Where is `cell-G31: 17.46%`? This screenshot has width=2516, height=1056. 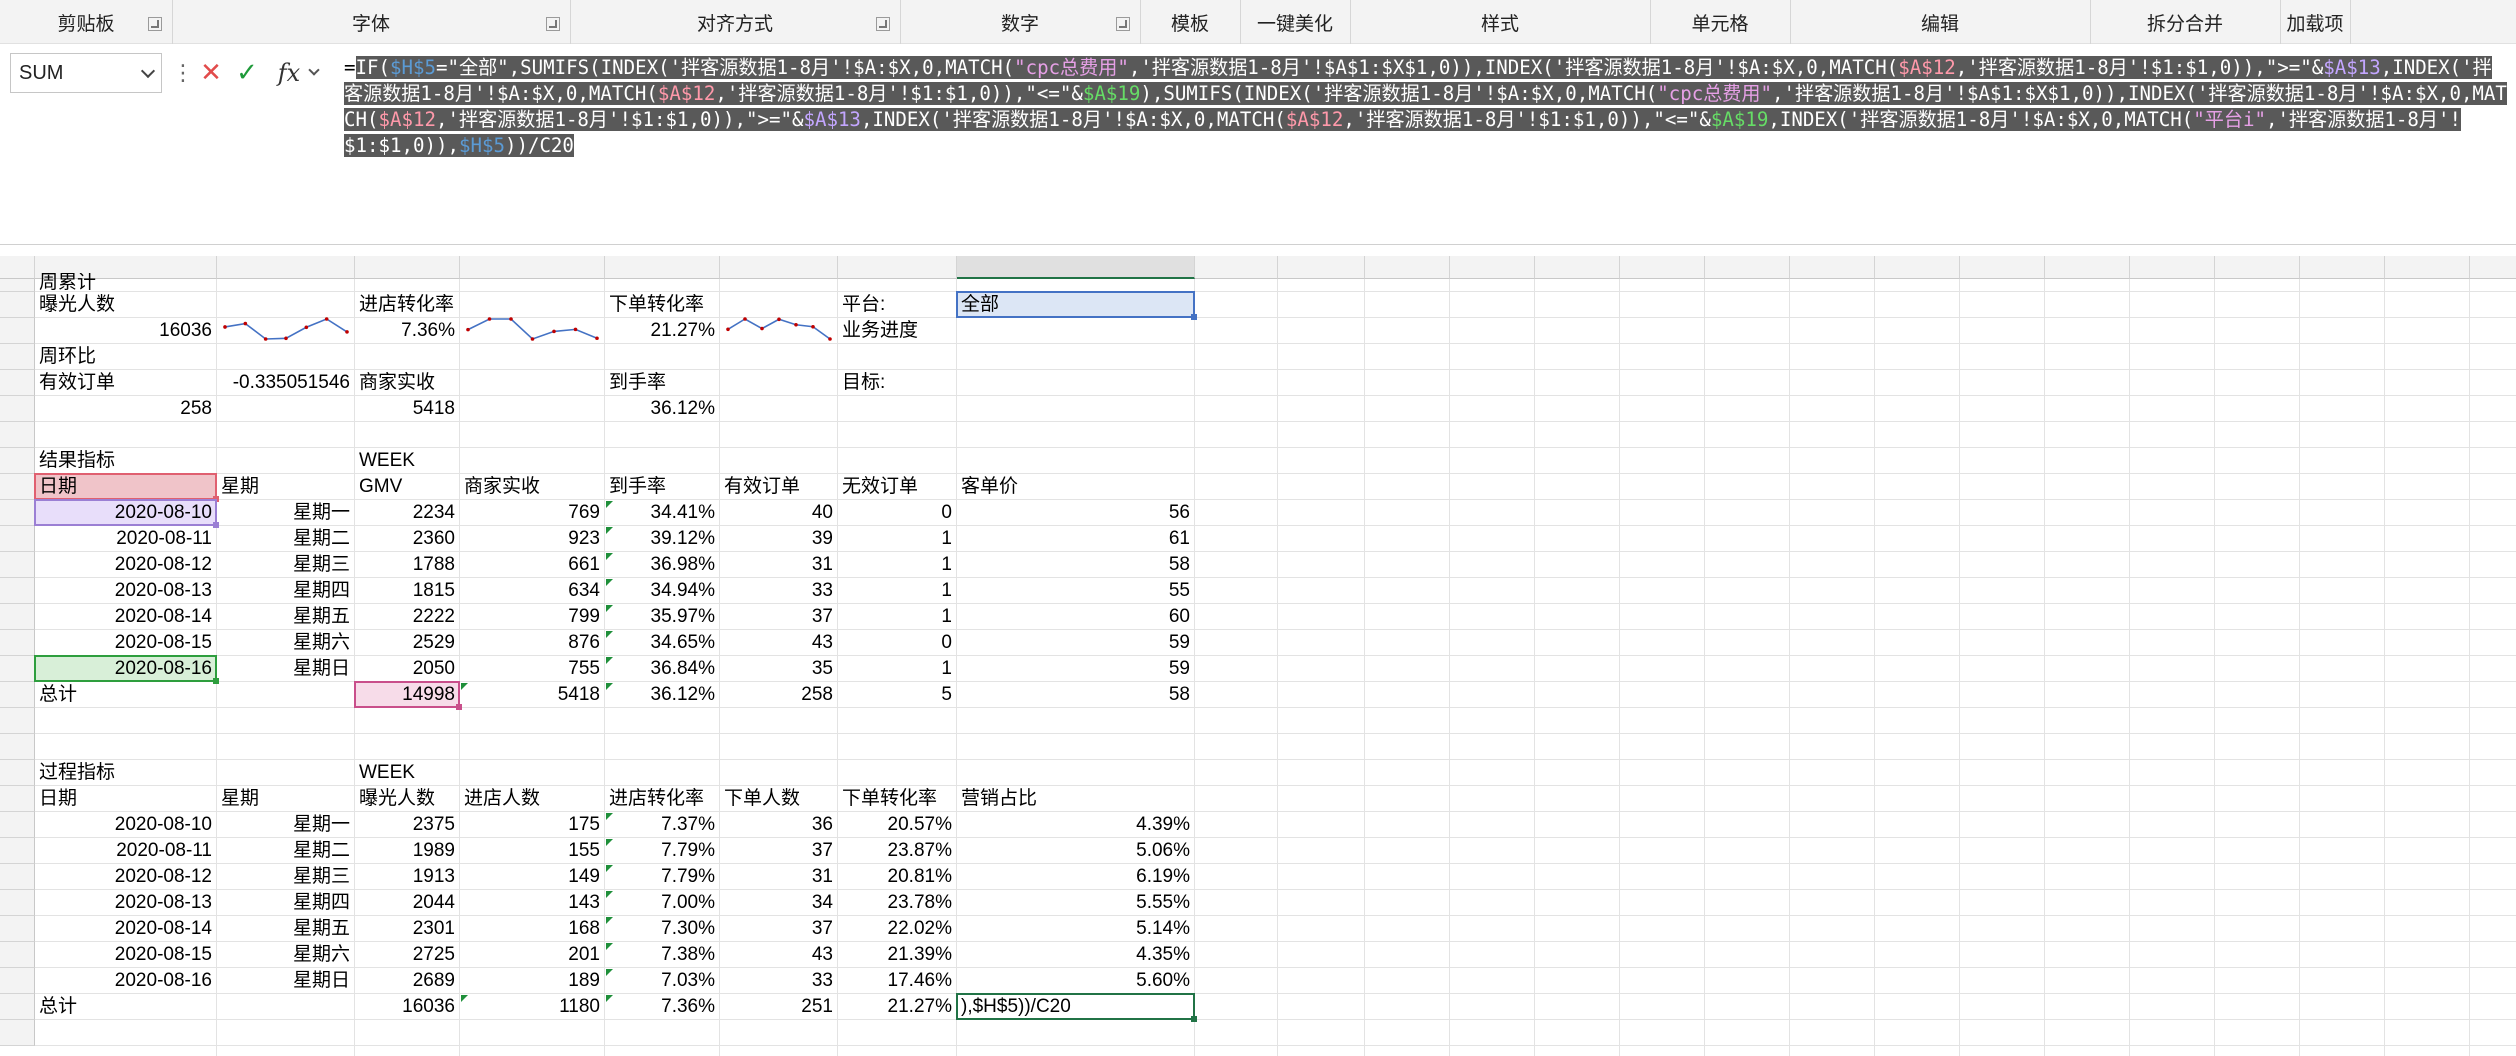
cell-G31: 17.46% is located at coordinates (896, 981).